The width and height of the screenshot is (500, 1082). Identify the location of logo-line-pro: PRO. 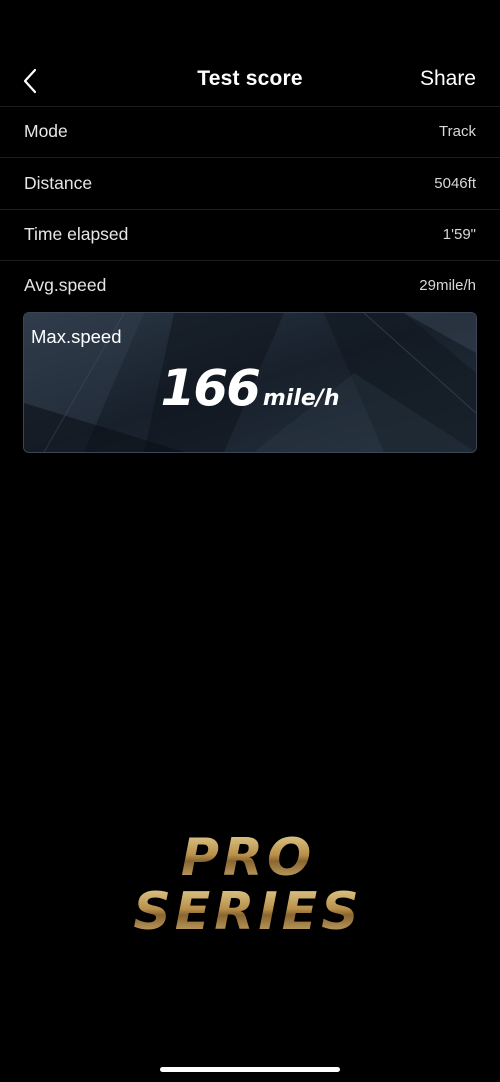
(248, 858).